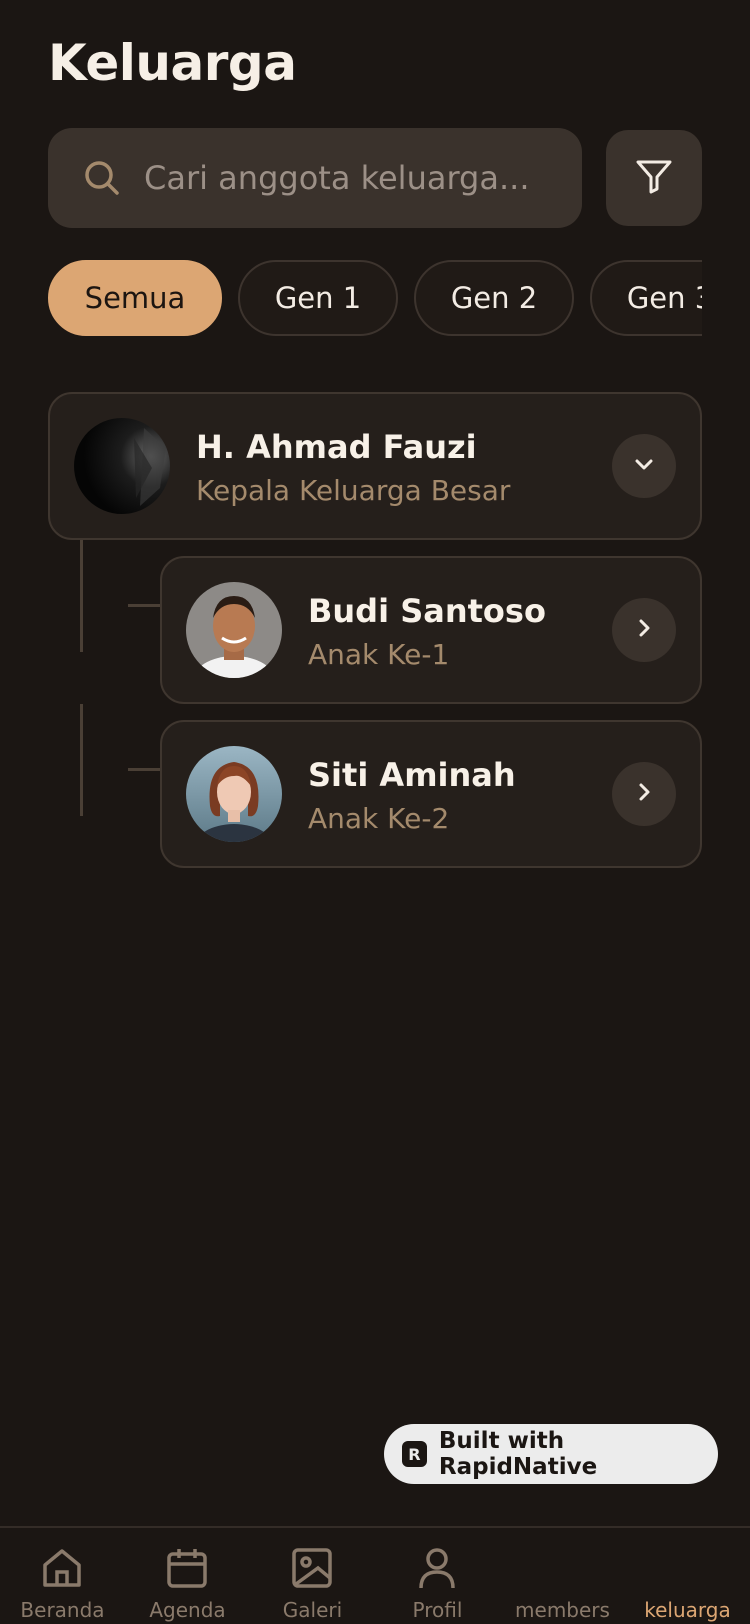  What do you see at coordinates (312, 1610) in the screenshot?
I see `tab-label: Galeri` at bounding box center [312, 1610].